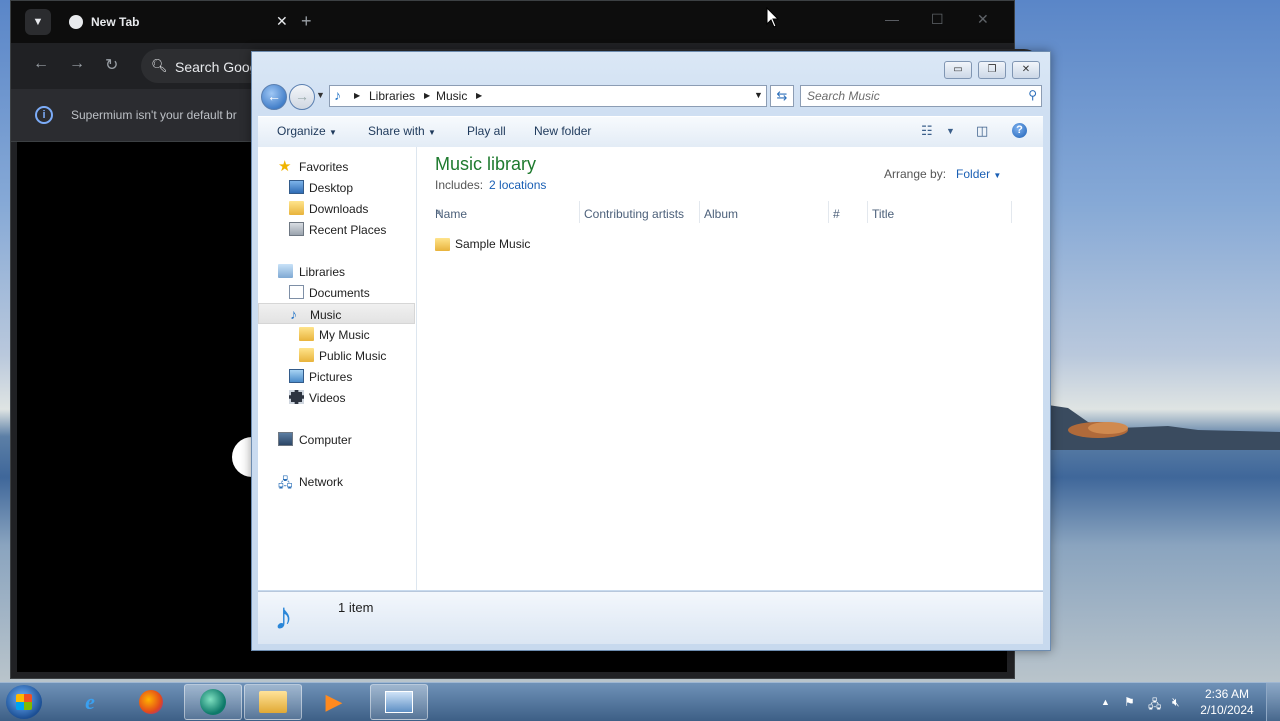 This screenshot has width=1280, height=721. What do you see at coordinates (992, 70) in the screenshot?
I see `maximize-button: ❐` at bounding box center [992, 70].